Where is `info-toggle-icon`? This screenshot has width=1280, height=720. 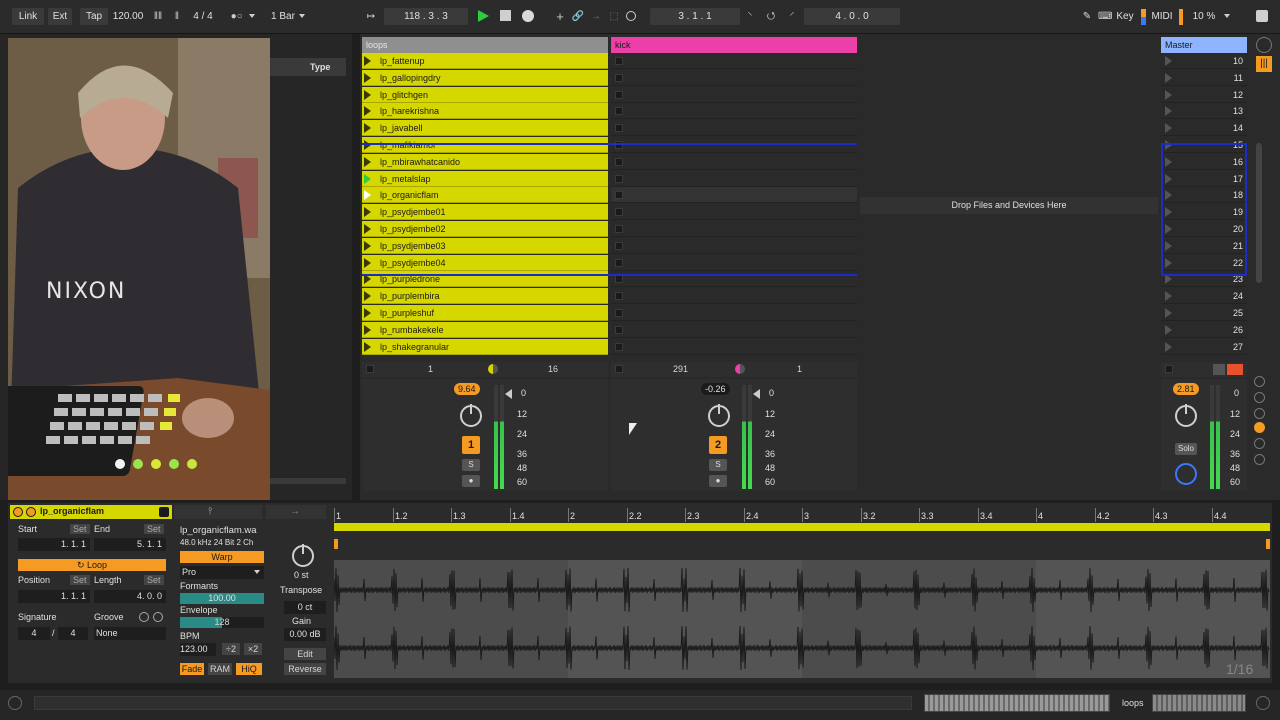
info-toggle-icon is located at coordinates (15, 703).